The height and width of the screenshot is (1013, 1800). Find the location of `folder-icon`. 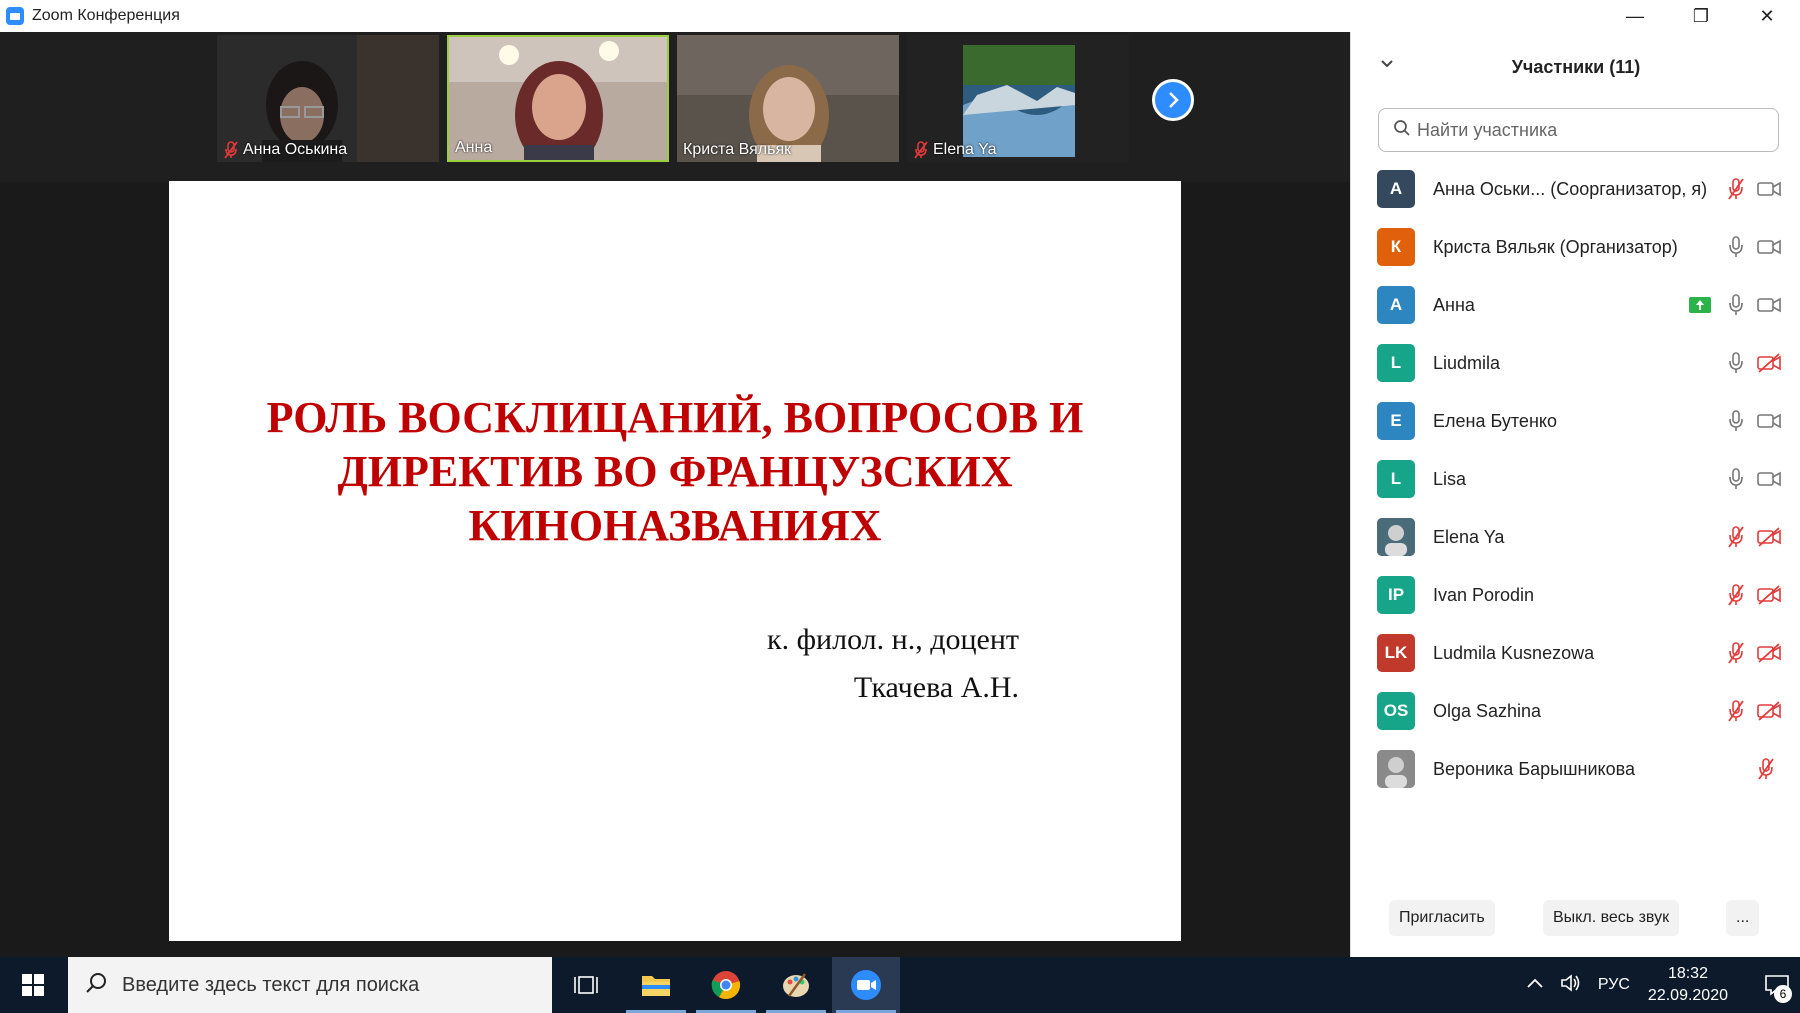

folder-icon is located at coordinates (656, 986).